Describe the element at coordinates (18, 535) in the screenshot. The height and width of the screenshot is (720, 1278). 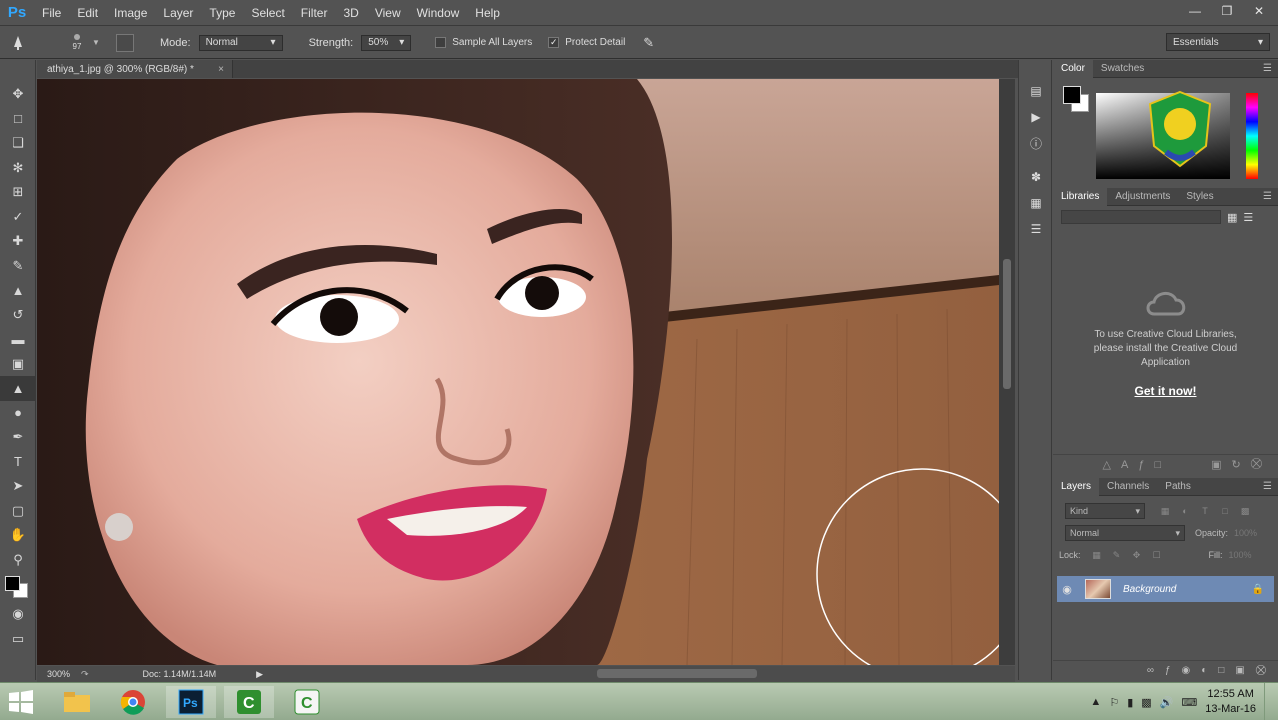
I see `hand-tool-icon: ✋` at that location.